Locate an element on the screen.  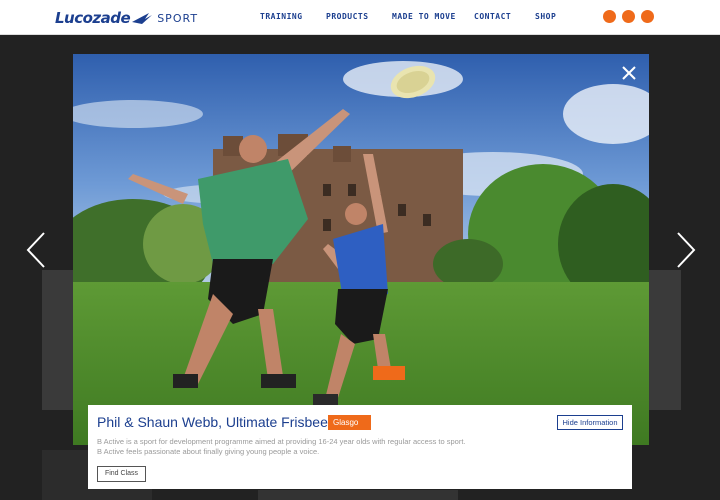
nav-training: TRAINING is located at coordinates (293, 16).